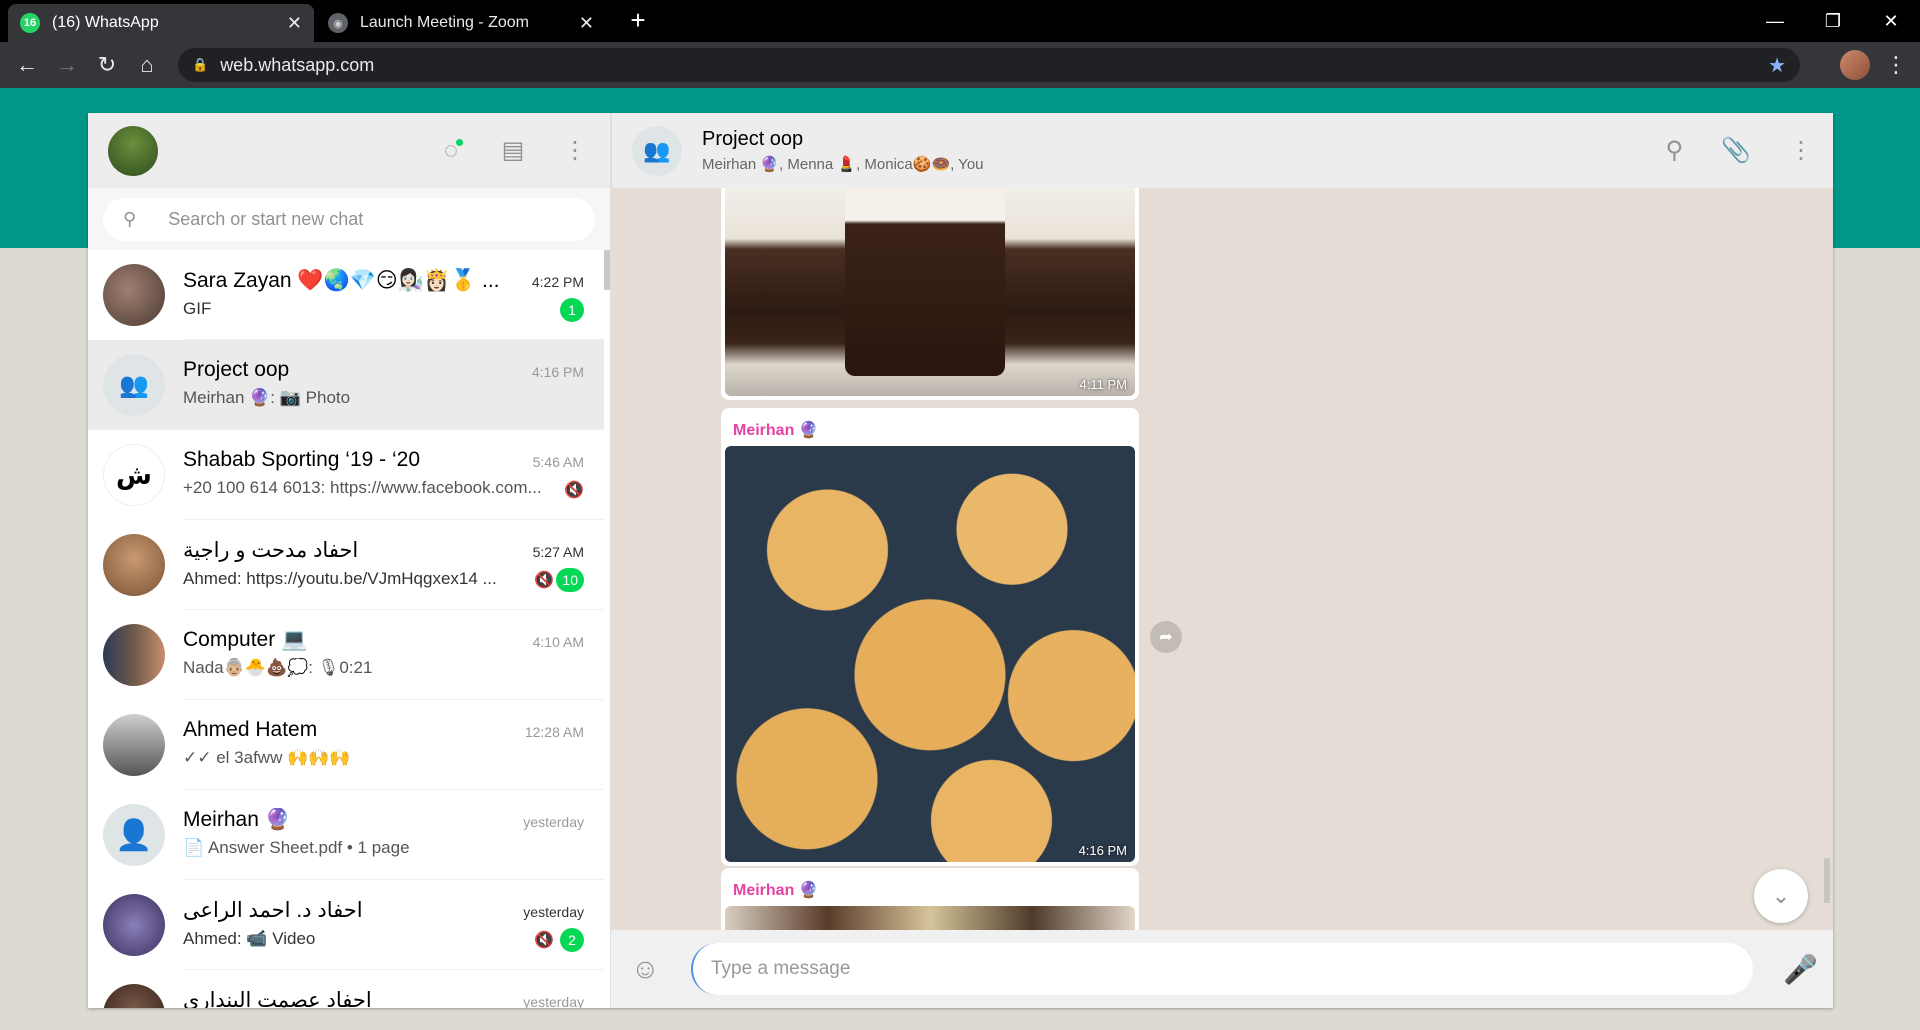  Describe the element at coordinates (843, 164) in the screenshot. I see `participants-list: Meirhan 🔮, Menna 💄, Monica🍪🍩, You` at that location.